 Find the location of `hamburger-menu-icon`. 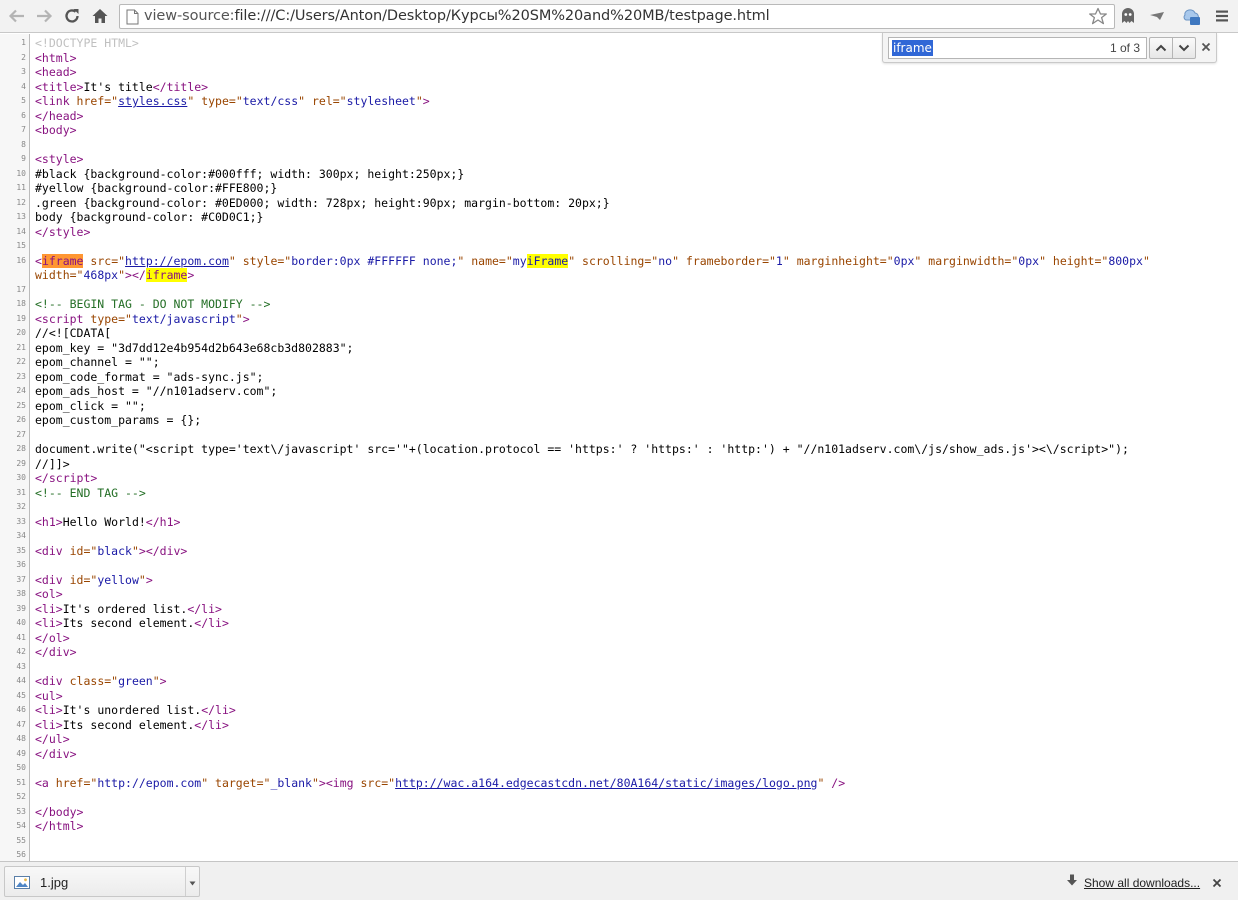

hamburger-menu-icon is located at coordinates (1222, 16).